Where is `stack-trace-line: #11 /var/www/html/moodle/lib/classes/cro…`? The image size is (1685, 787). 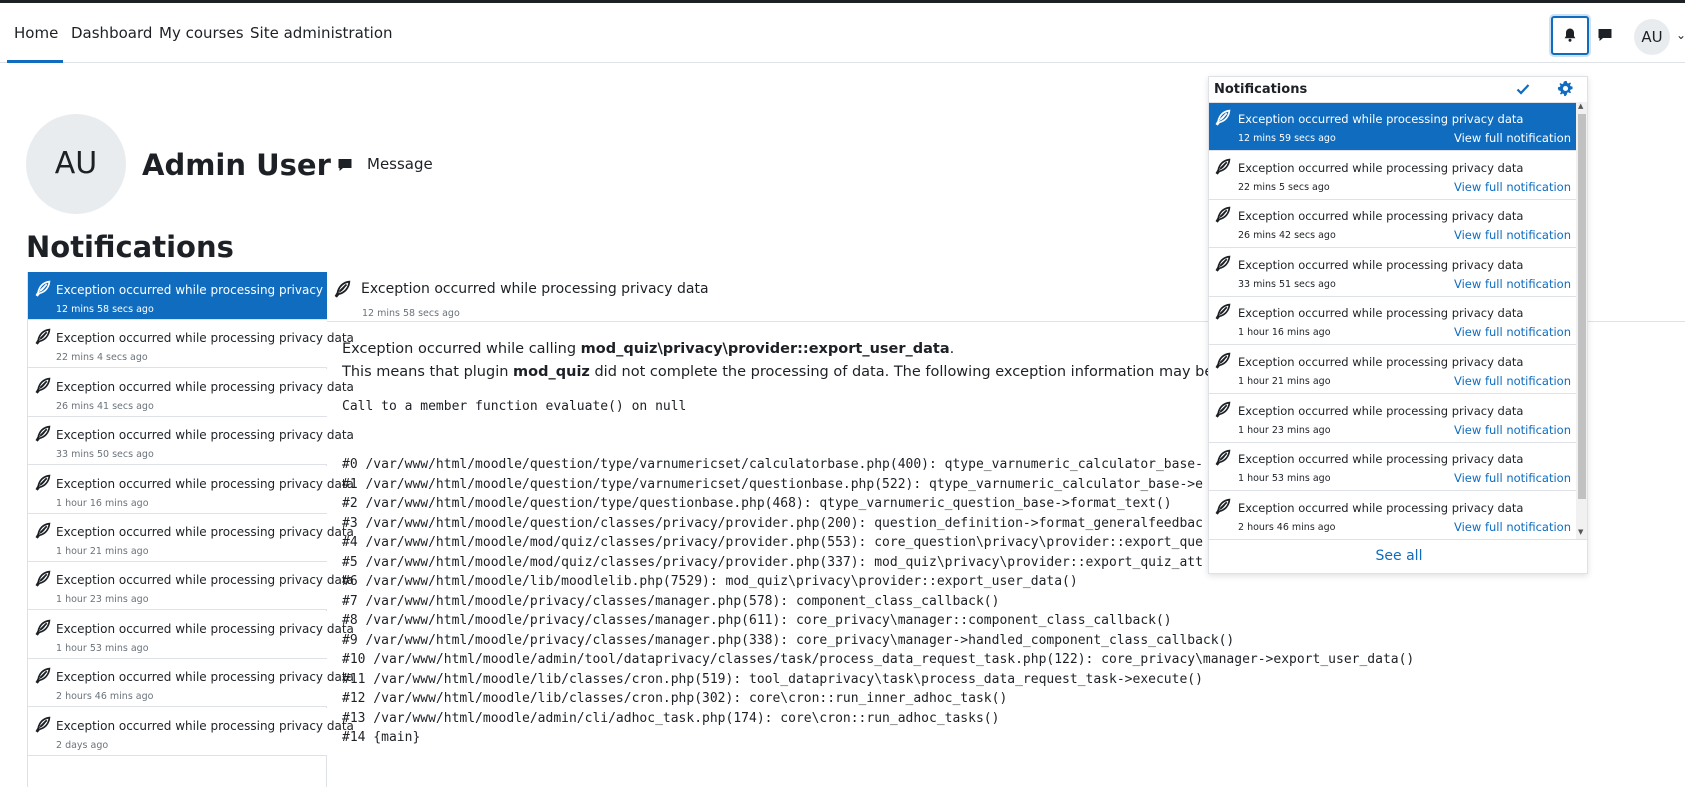 stack-trace-line: #11 /var/www/html/moodle/lib/classes/cro… is located at coordinates (772, 679).